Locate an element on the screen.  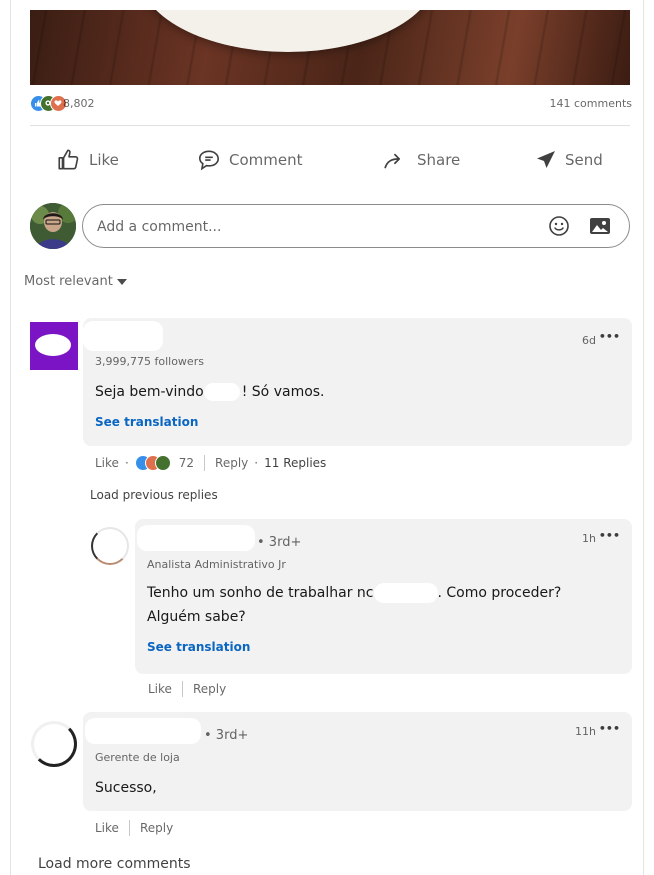
comment-icon is located at coordinates (209, 160).